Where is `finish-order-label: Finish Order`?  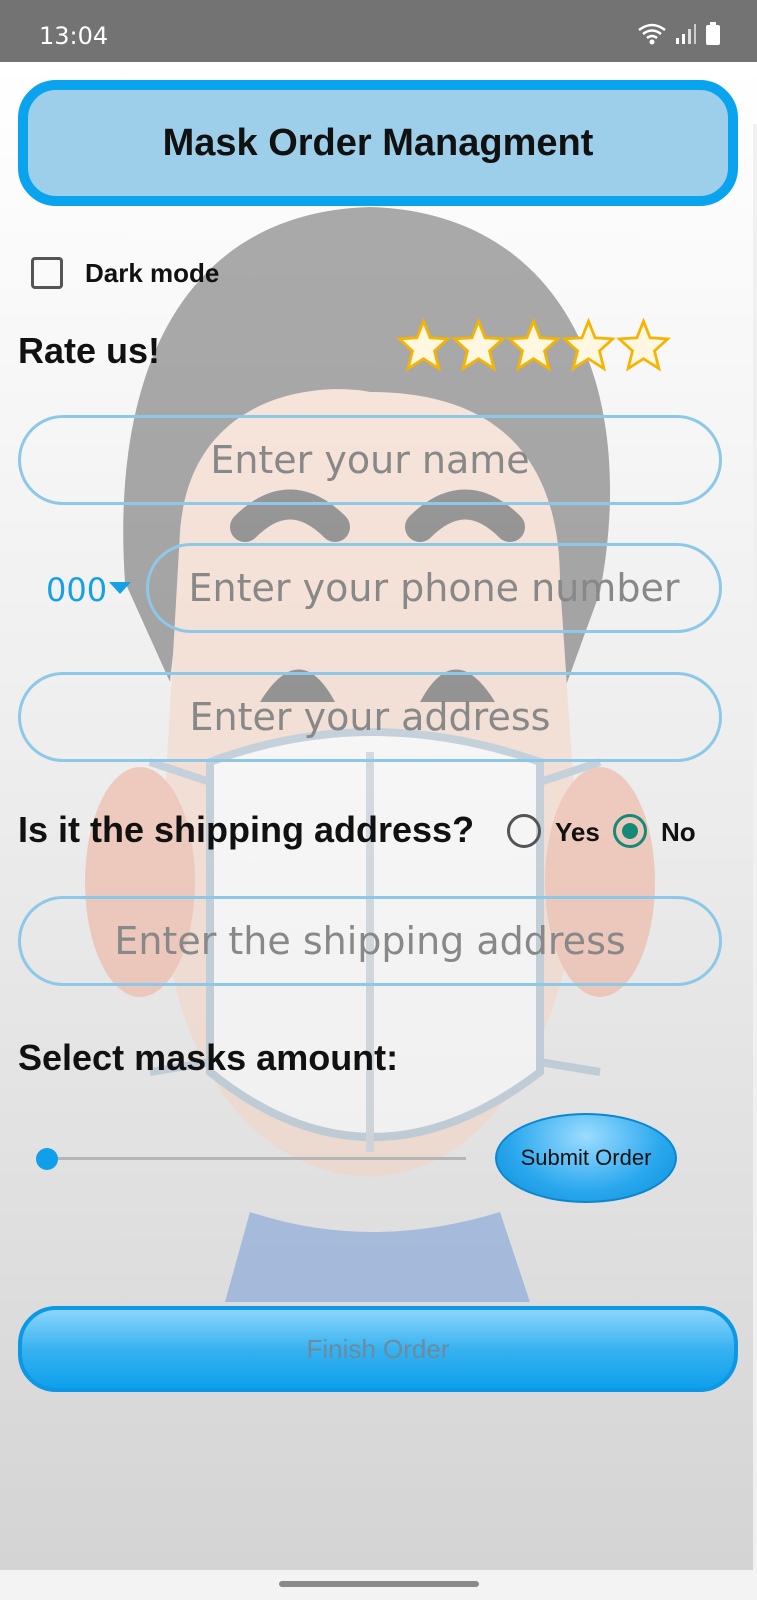 finish-order-label: Finish Order is located at coordinates (378, 1348).